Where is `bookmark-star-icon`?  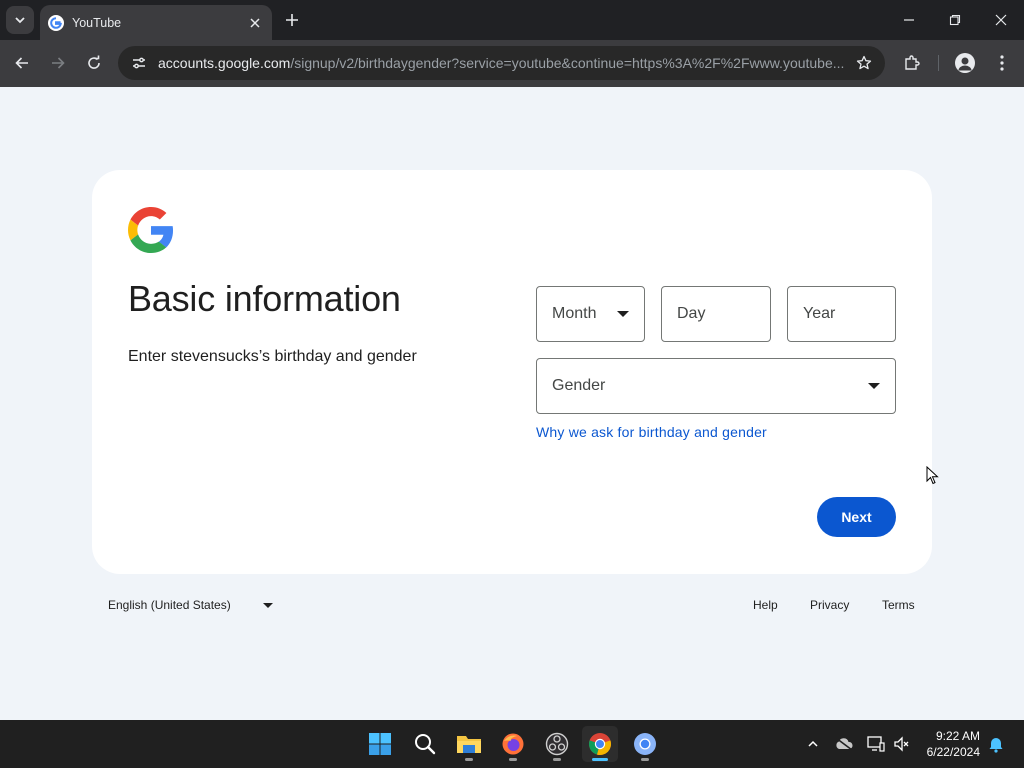 bookmark-star-icon is located at coordinates (864, 63).